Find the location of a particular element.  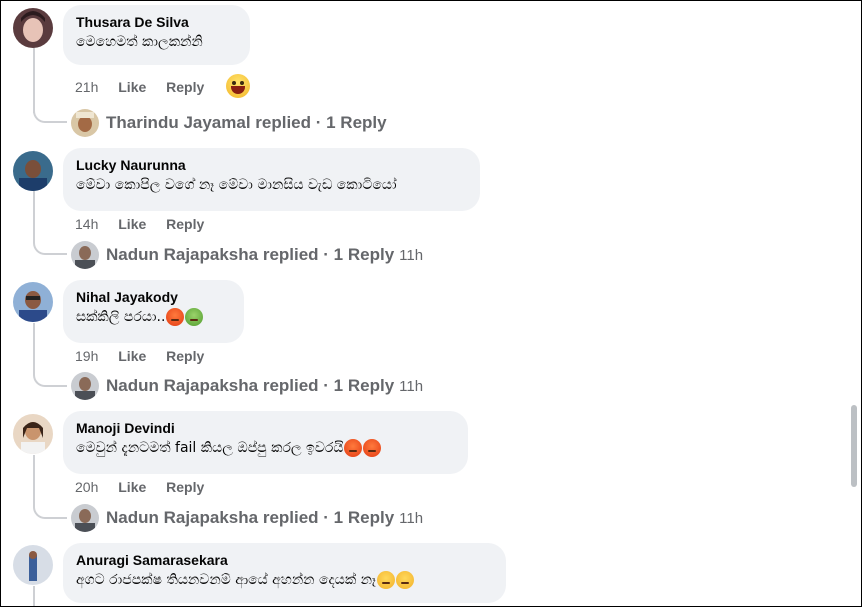

comment-text-body: මෙවුන් දැනටමත් fail කියල ඔප්පු කරල ඉවරයි is located at coordinates (210, 448).